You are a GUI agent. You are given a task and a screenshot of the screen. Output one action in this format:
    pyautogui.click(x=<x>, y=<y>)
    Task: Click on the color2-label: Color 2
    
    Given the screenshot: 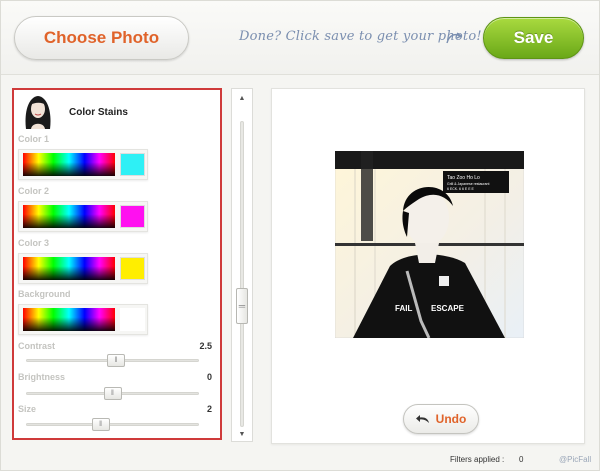 What is the action you would take?
    pyautogui.click(x=34, y=191)
    